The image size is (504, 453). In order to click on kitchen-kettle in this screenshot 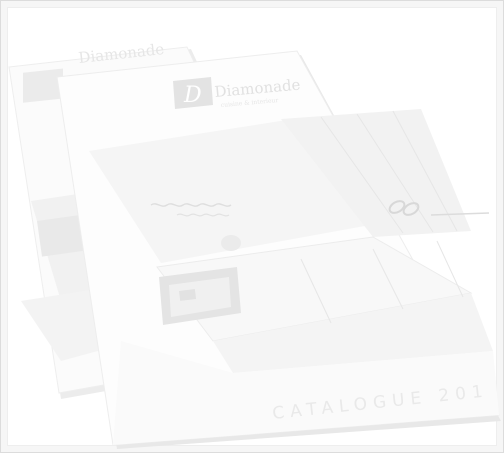, I will do `click(231, 243)`.